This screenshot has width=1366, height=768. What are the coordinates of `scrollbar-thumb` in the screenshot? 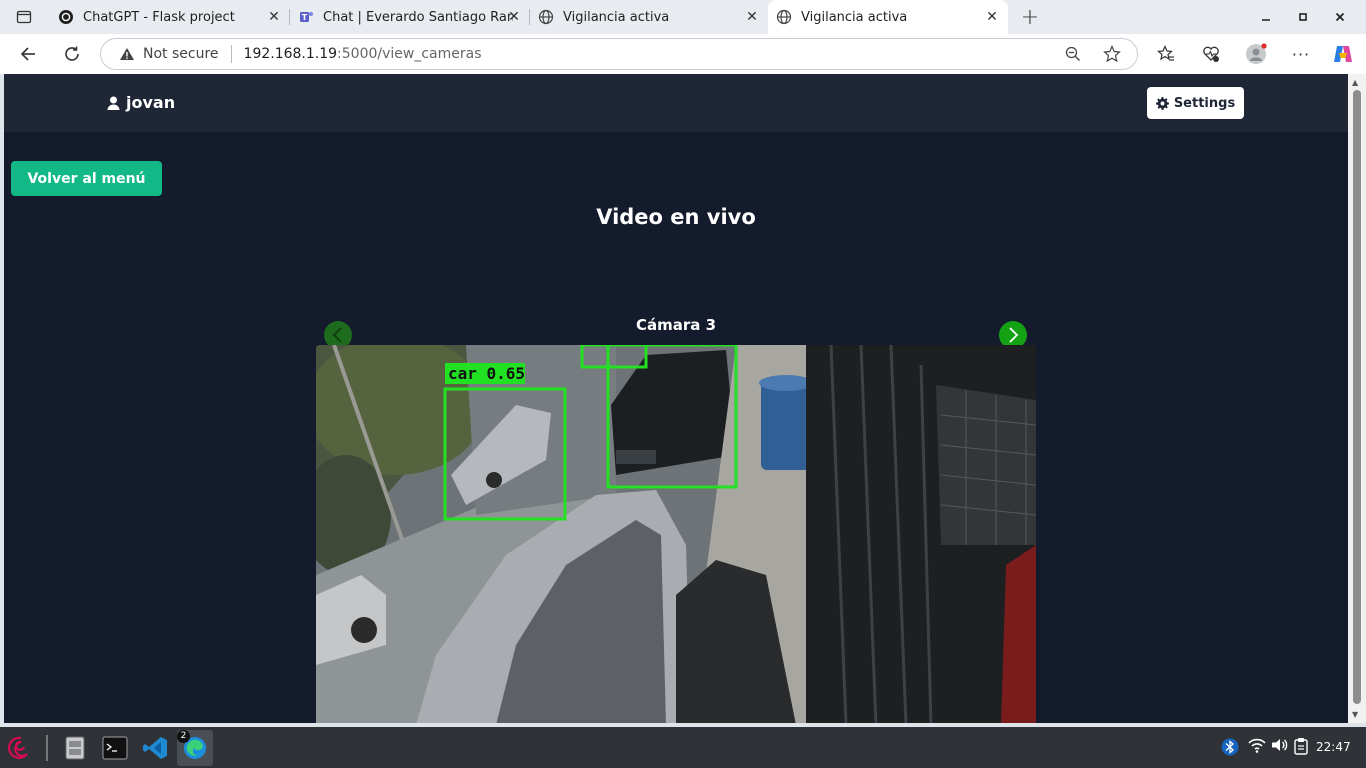 It's located at (1357, 397).